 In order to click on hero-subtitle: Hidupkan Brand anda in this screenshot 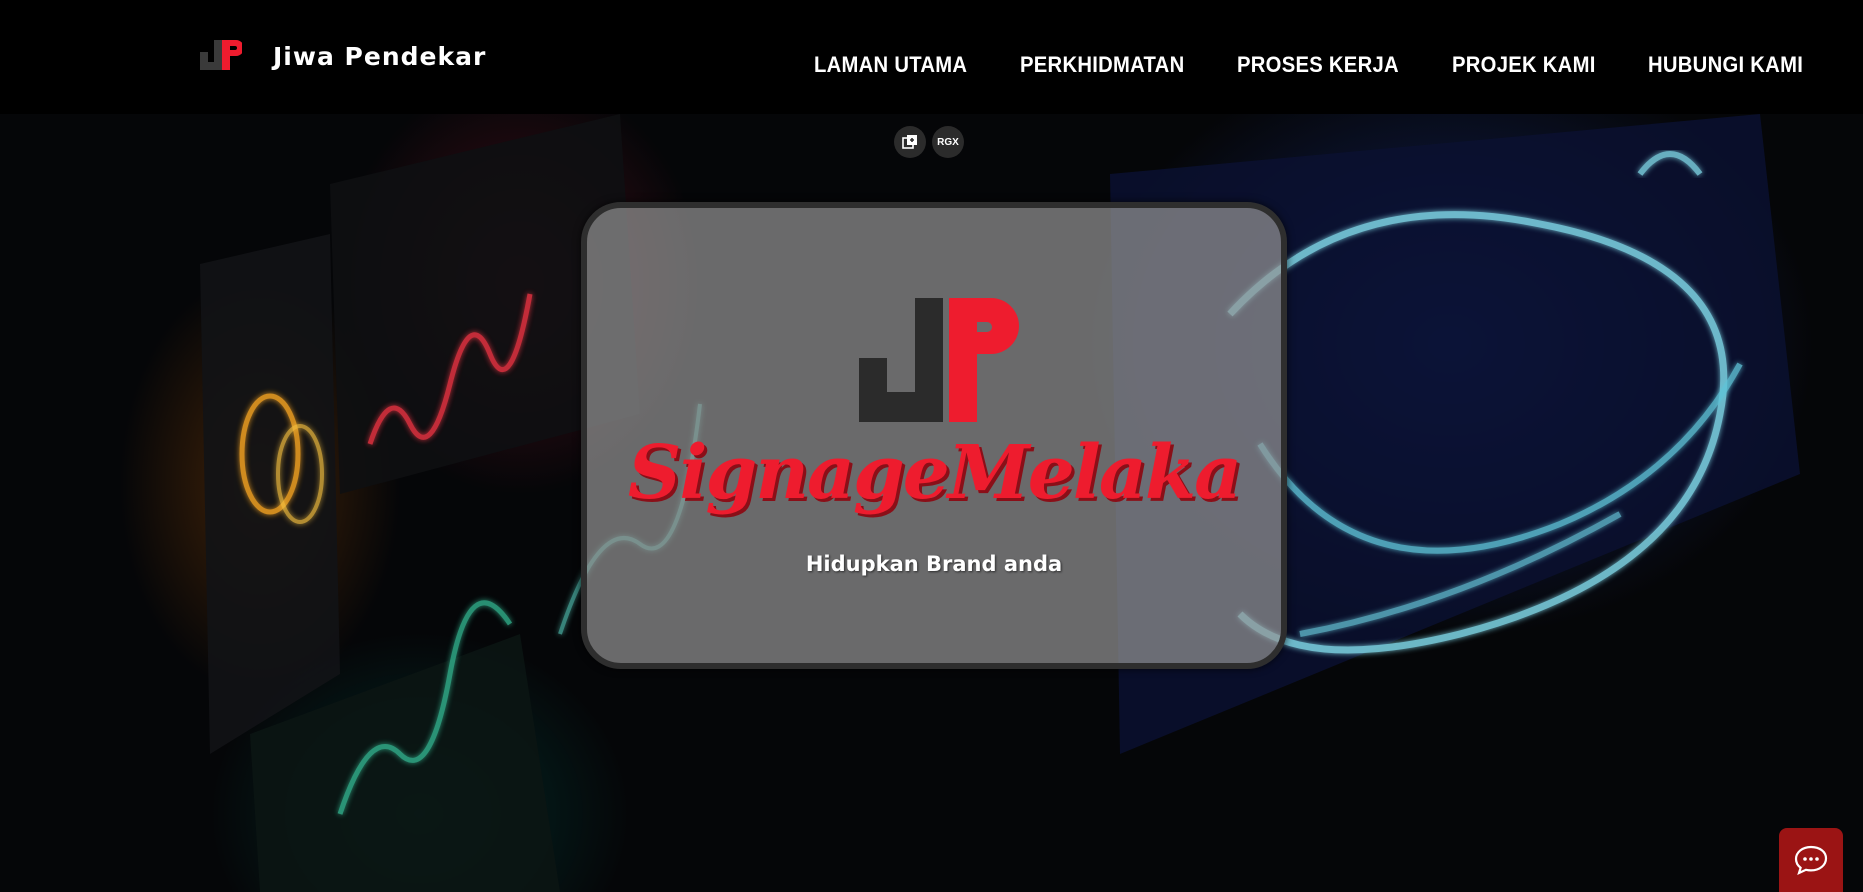, I will do `click(934, 564)`.